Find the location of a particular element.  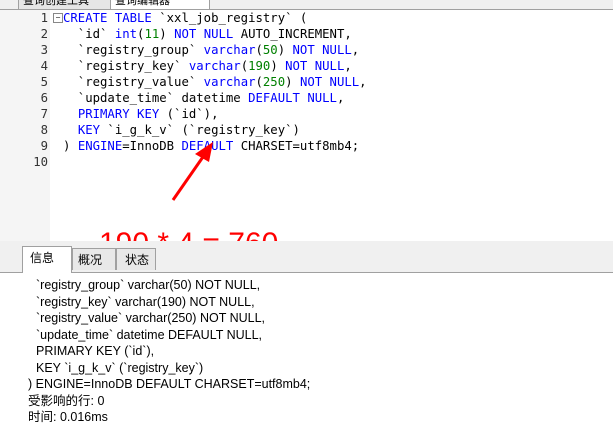

code-text: PRIMARY KEY (`id`), is located at coordinates (141, 114).